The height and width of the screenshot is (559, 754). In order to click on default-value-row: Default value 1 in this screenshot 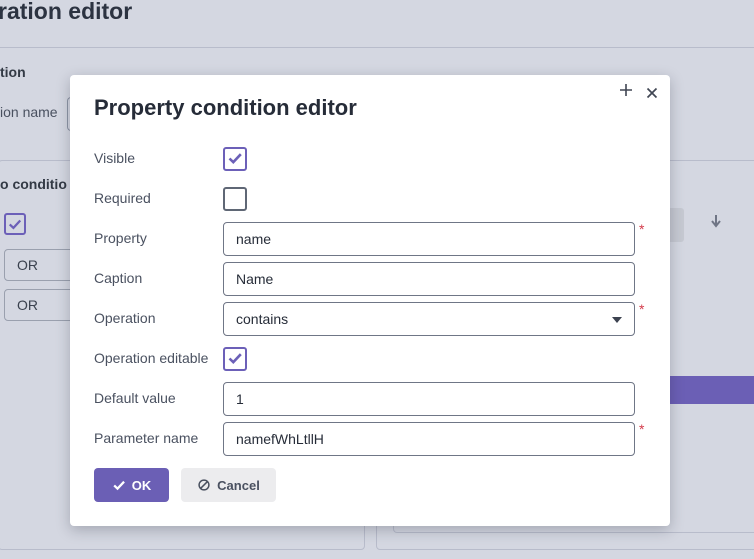, I will do `click(374, 399)`.